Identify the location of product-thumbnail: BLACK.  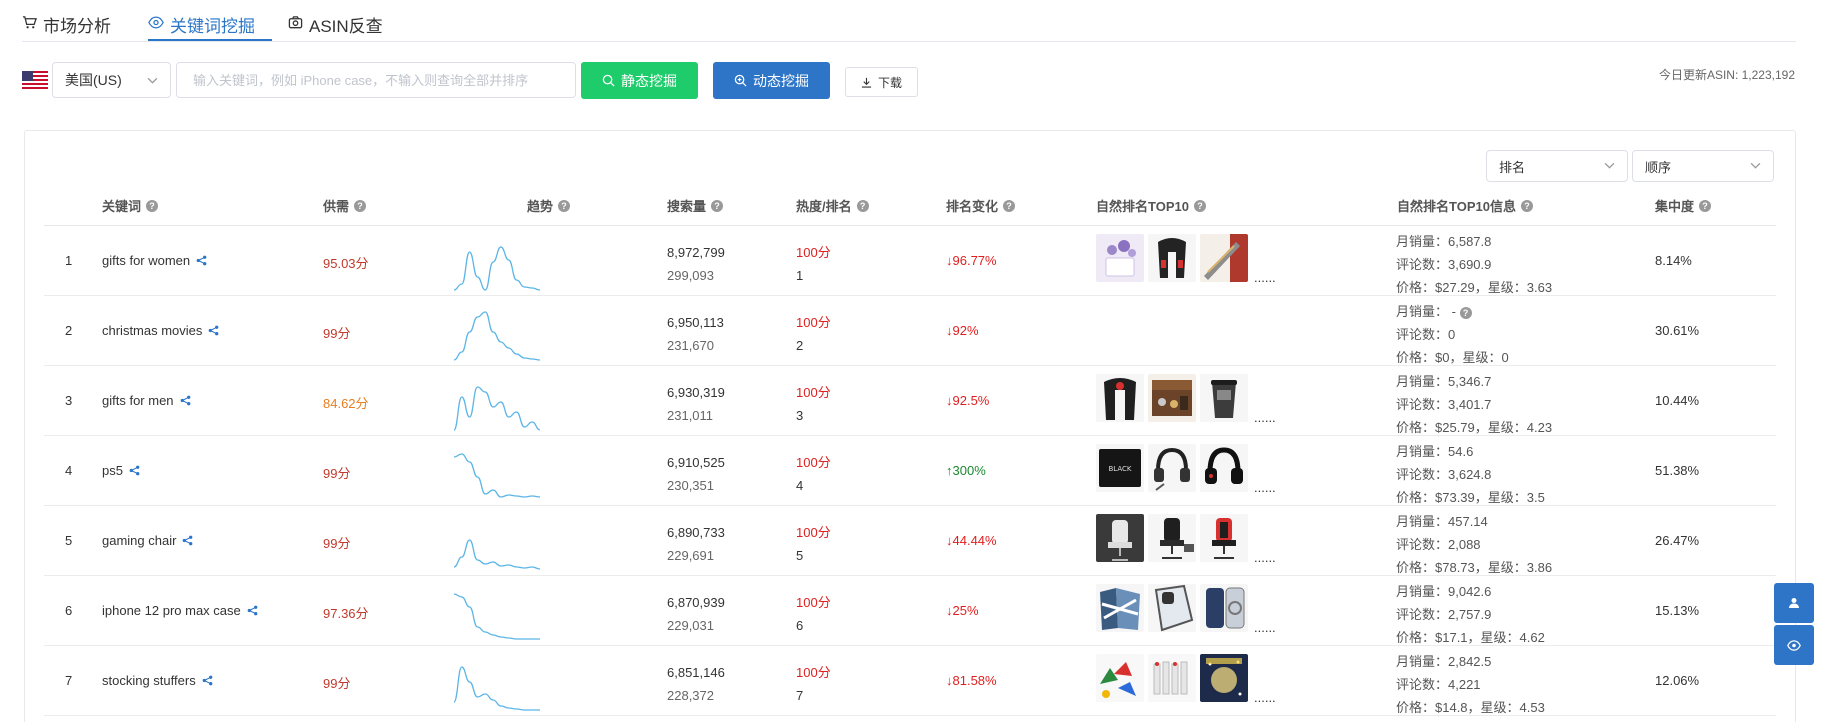
(1120, 468).